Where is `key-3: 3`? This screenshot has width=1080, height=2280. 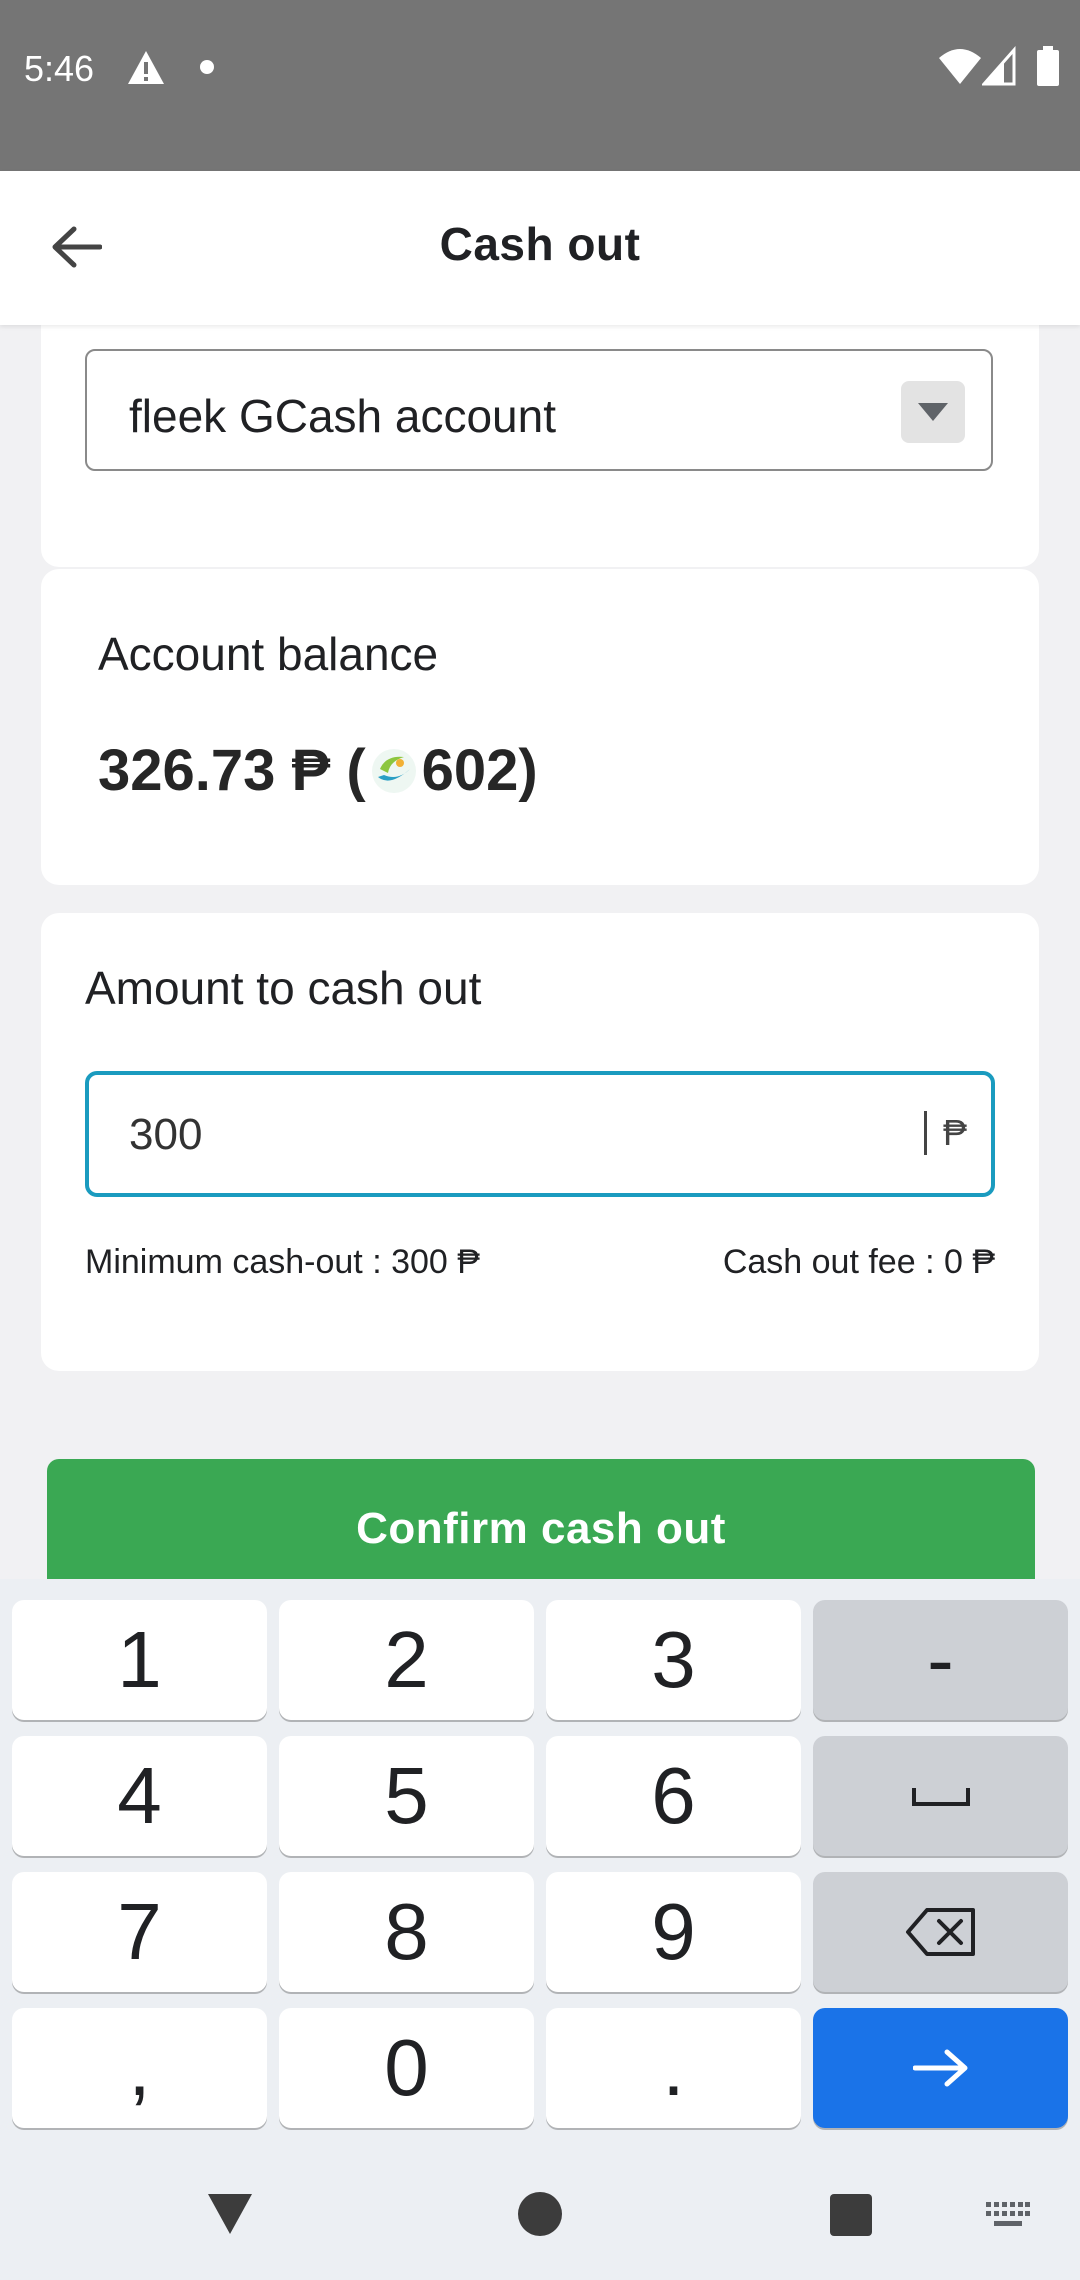
key-3: 3 is located at coordinates (673, 1660).